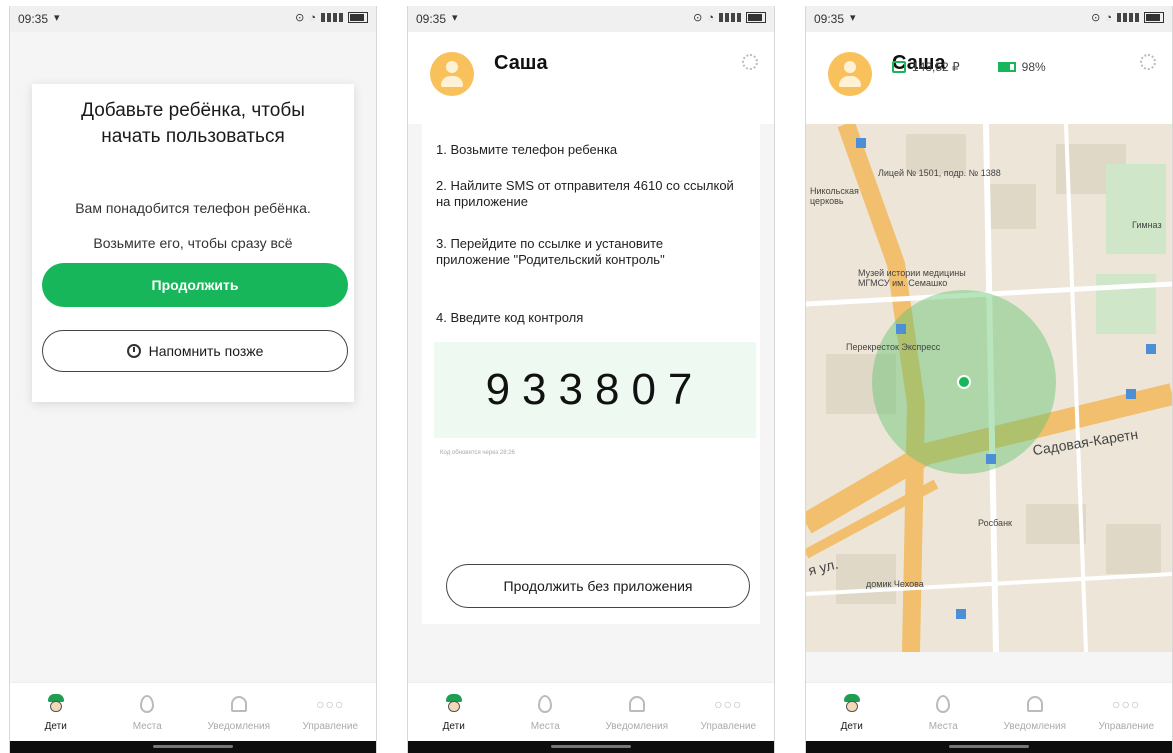 Image resolution: width=1173 pixels, height=753 pixels. What do you see at coordinates (834, 196) in the screenshot?
I see `map-label-church: Никольская церковь` at bounding box center [834, 196].